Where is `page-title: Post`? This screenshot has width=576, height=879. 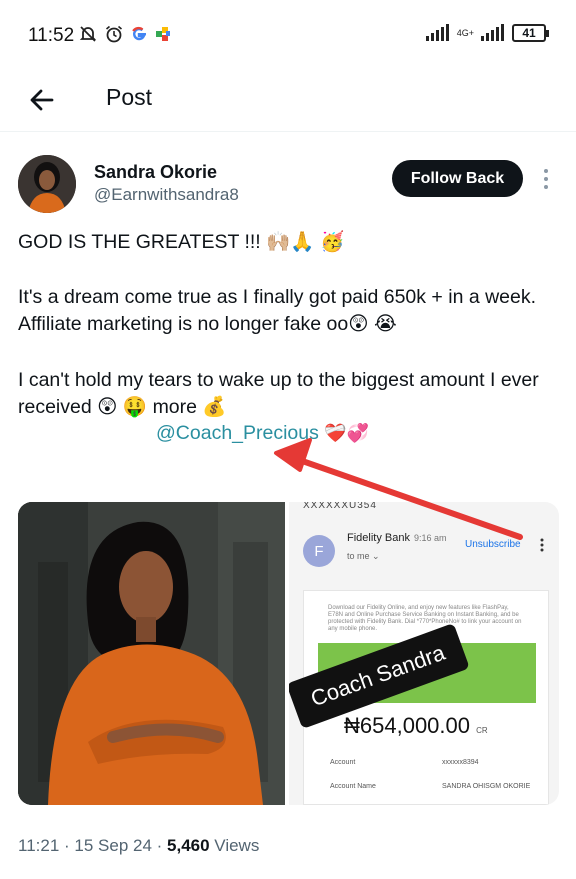
page-title: Post is located at coordinates (129, 97).